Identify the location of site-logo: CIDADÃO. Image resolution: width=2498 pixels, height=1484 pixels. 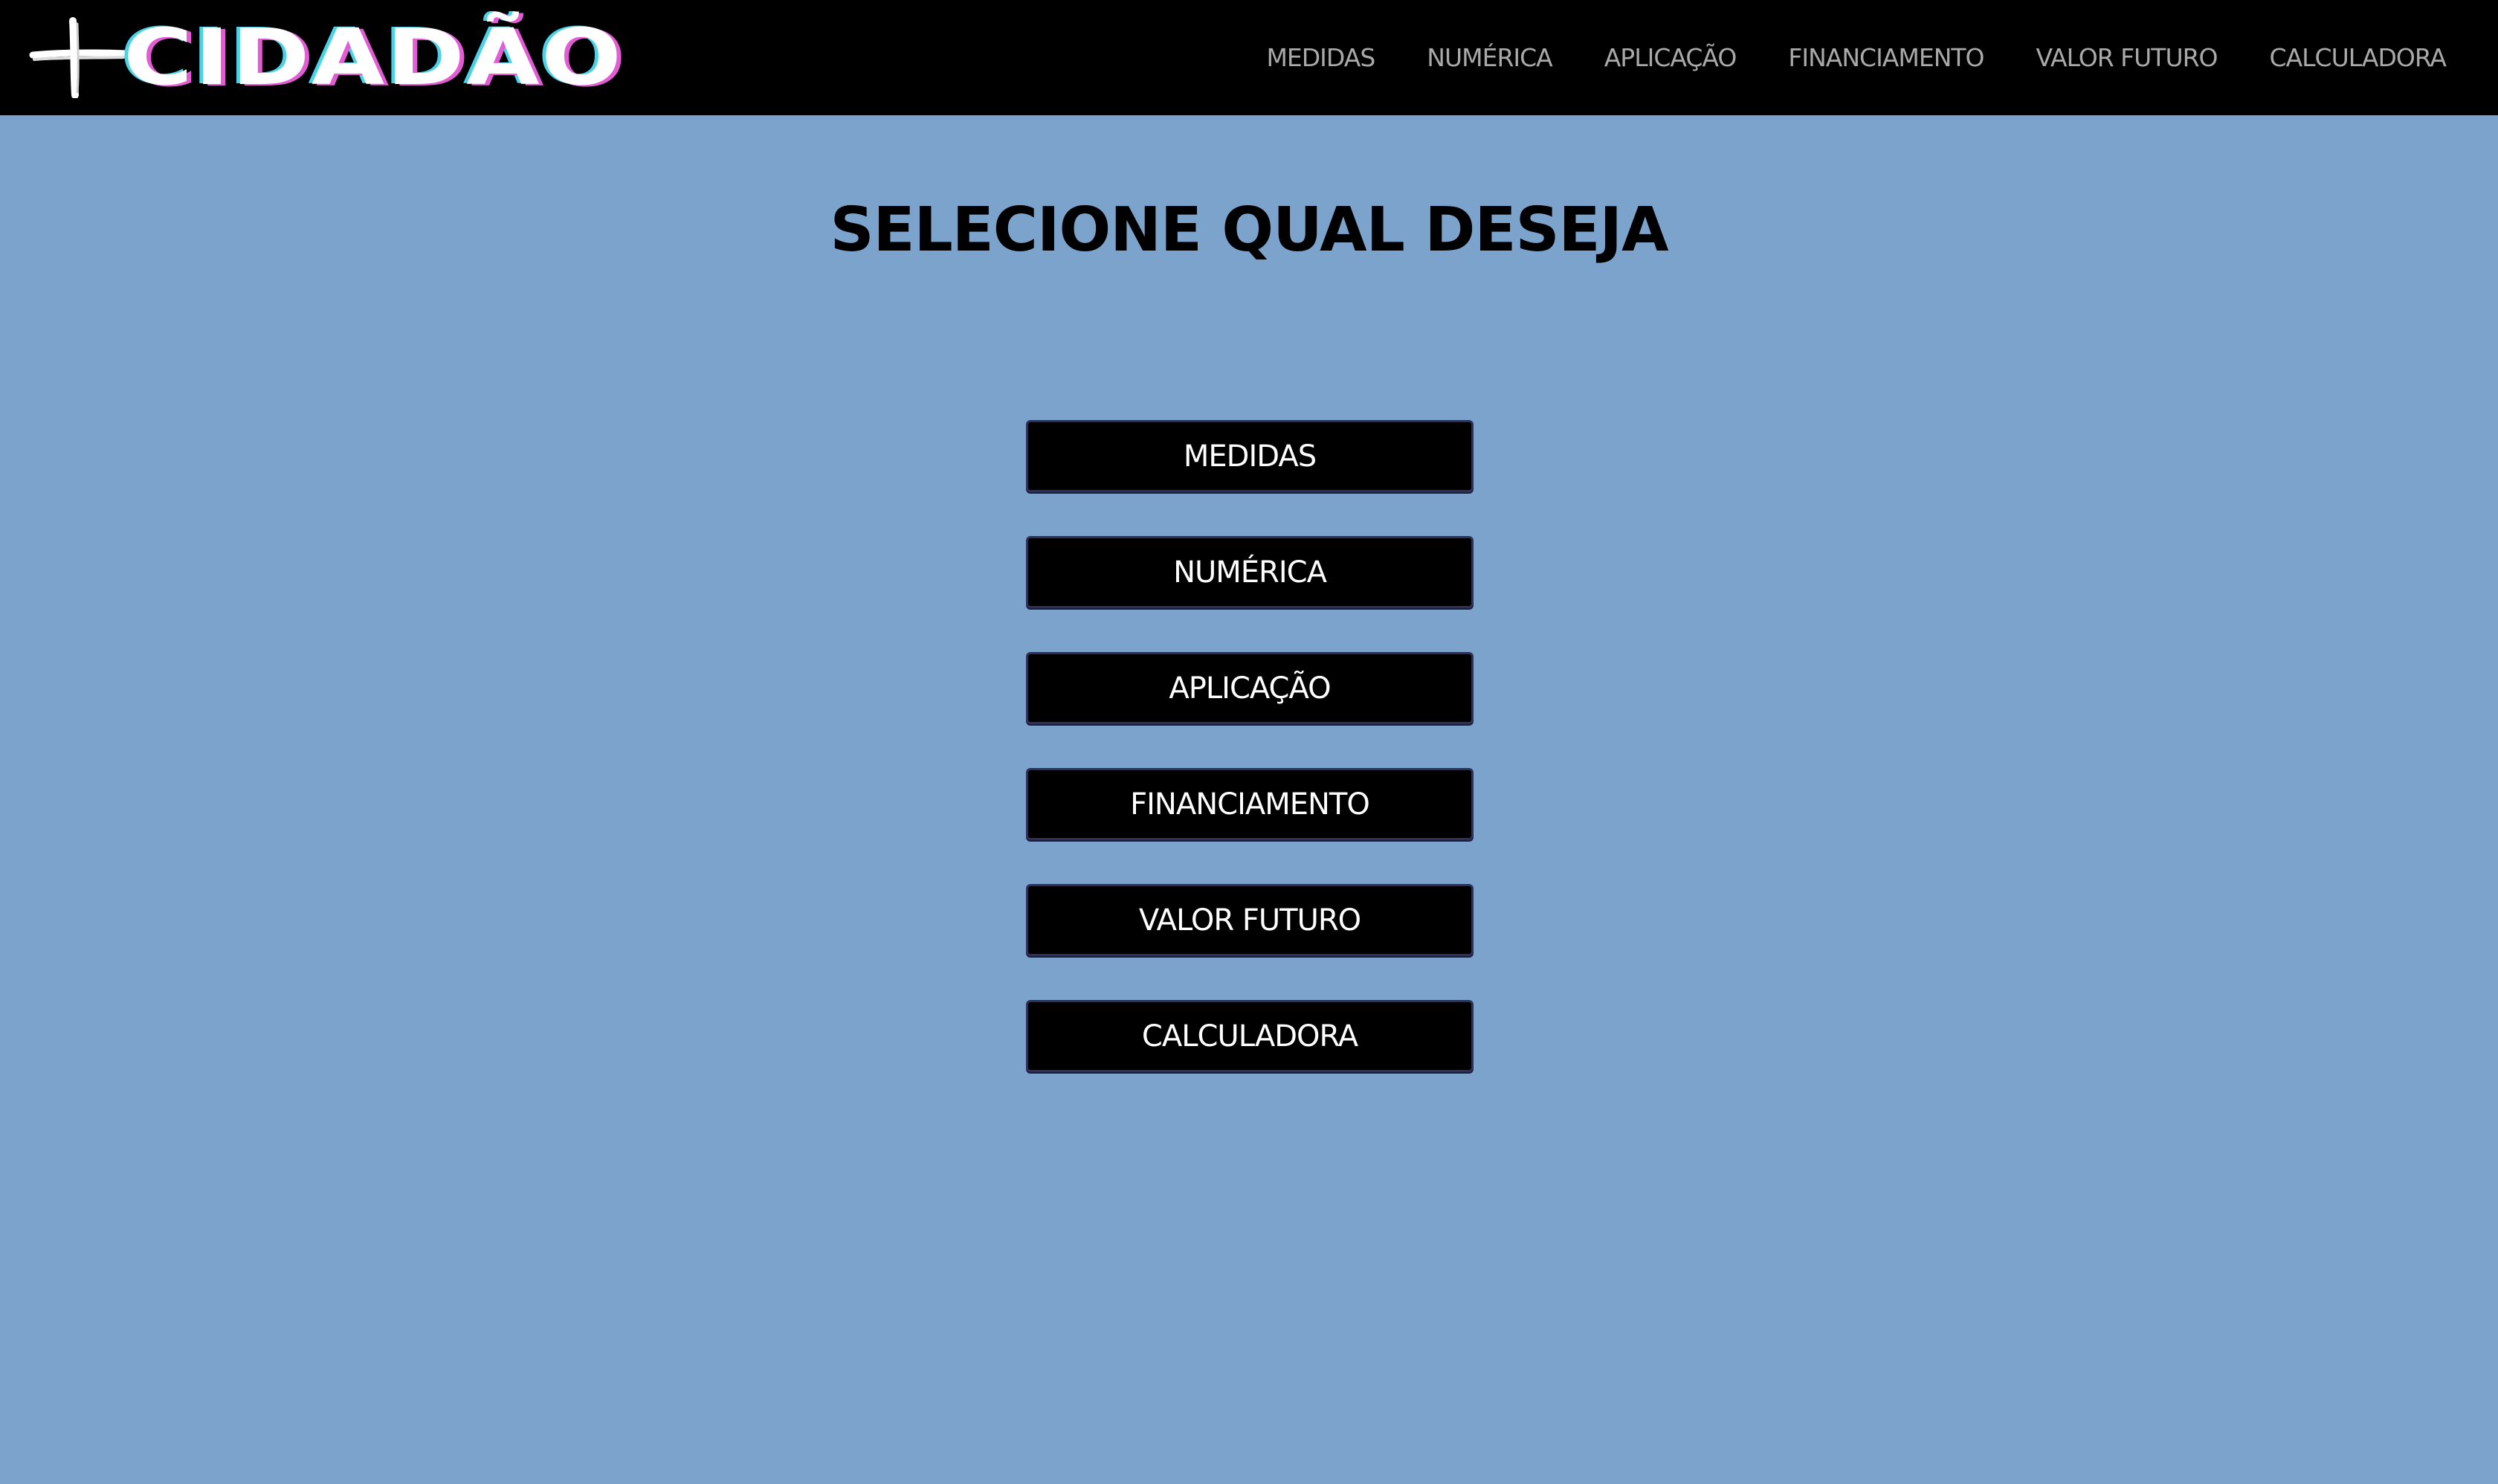
(324, 57).